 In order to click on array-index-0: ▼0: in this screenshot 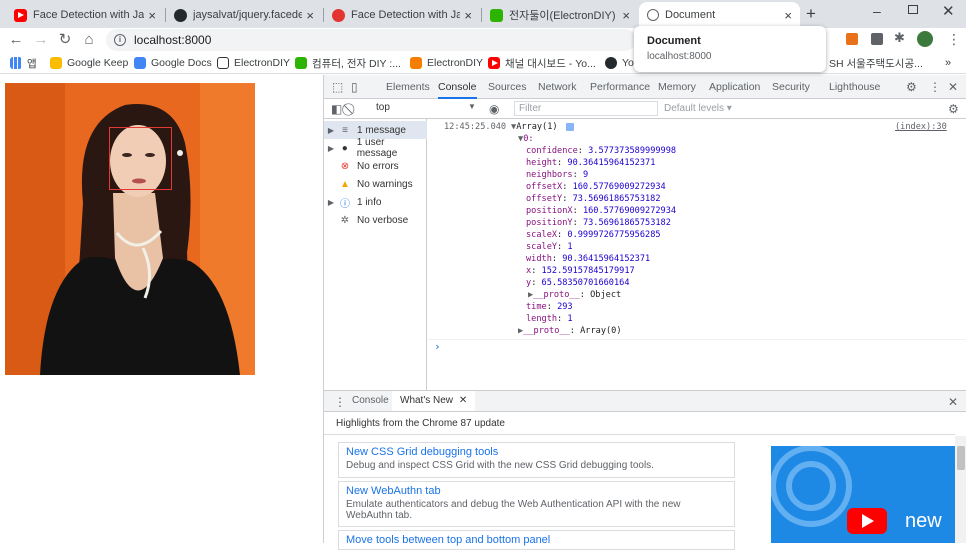, I will do `click(526, 139)`.